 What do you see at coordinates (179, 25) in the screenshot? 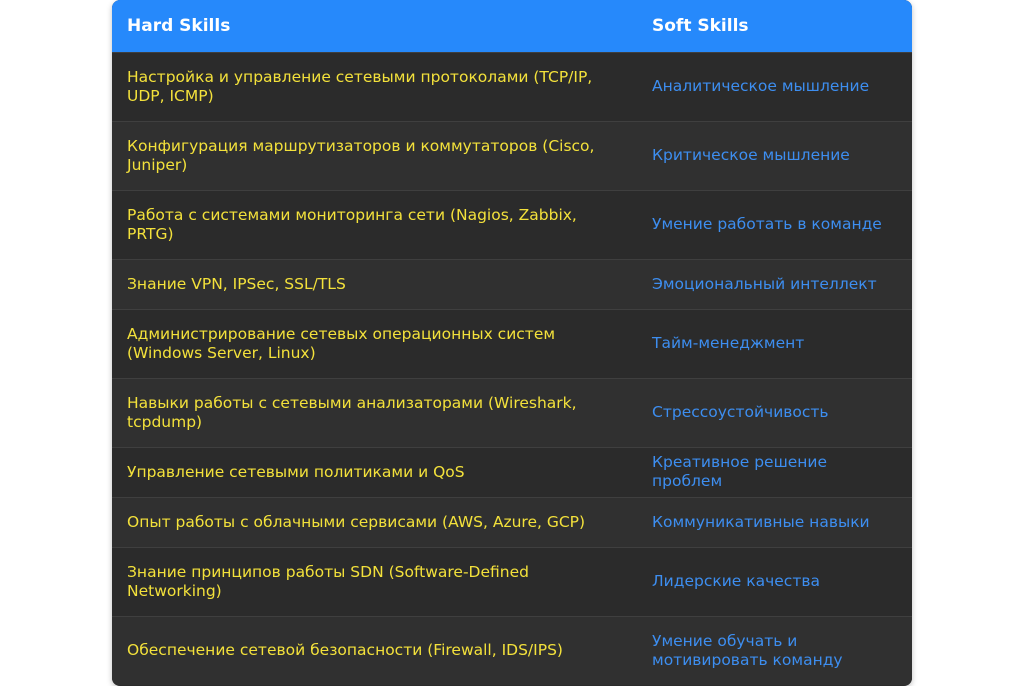
I see `hard-skills-header: Hard Skills` at bounding box center [179, 25].